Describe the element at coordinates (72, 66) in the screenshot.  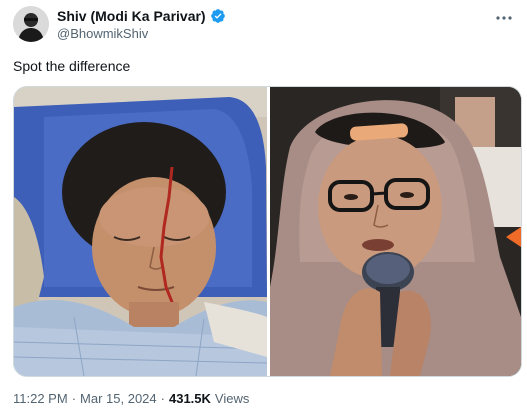
I see `tweet-text: Spot the difference` at that location.